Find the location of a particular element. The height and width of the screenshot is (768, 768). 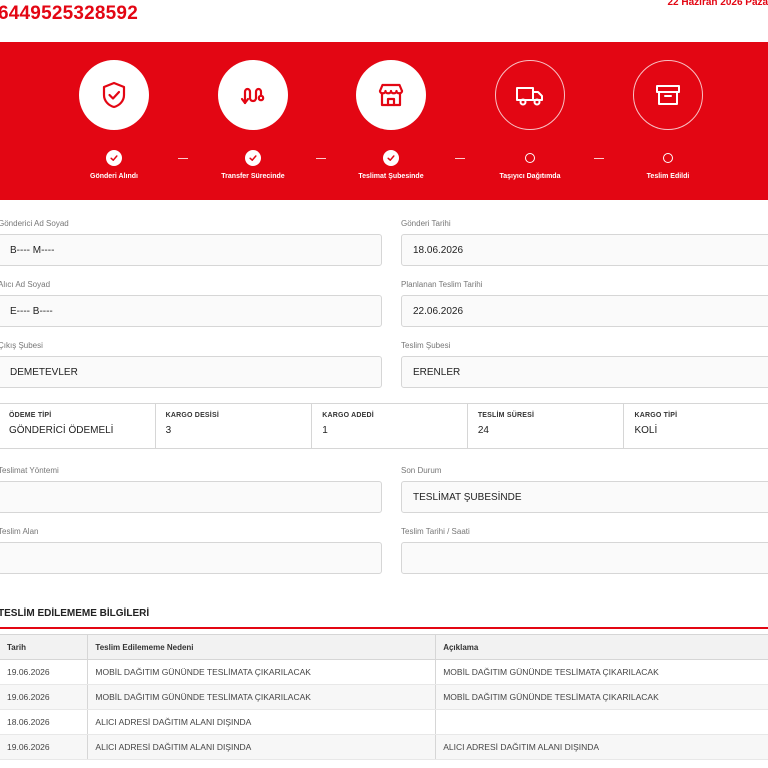

sender-label: Gönderici Ad Soyad is located at coordinates (34, 223).